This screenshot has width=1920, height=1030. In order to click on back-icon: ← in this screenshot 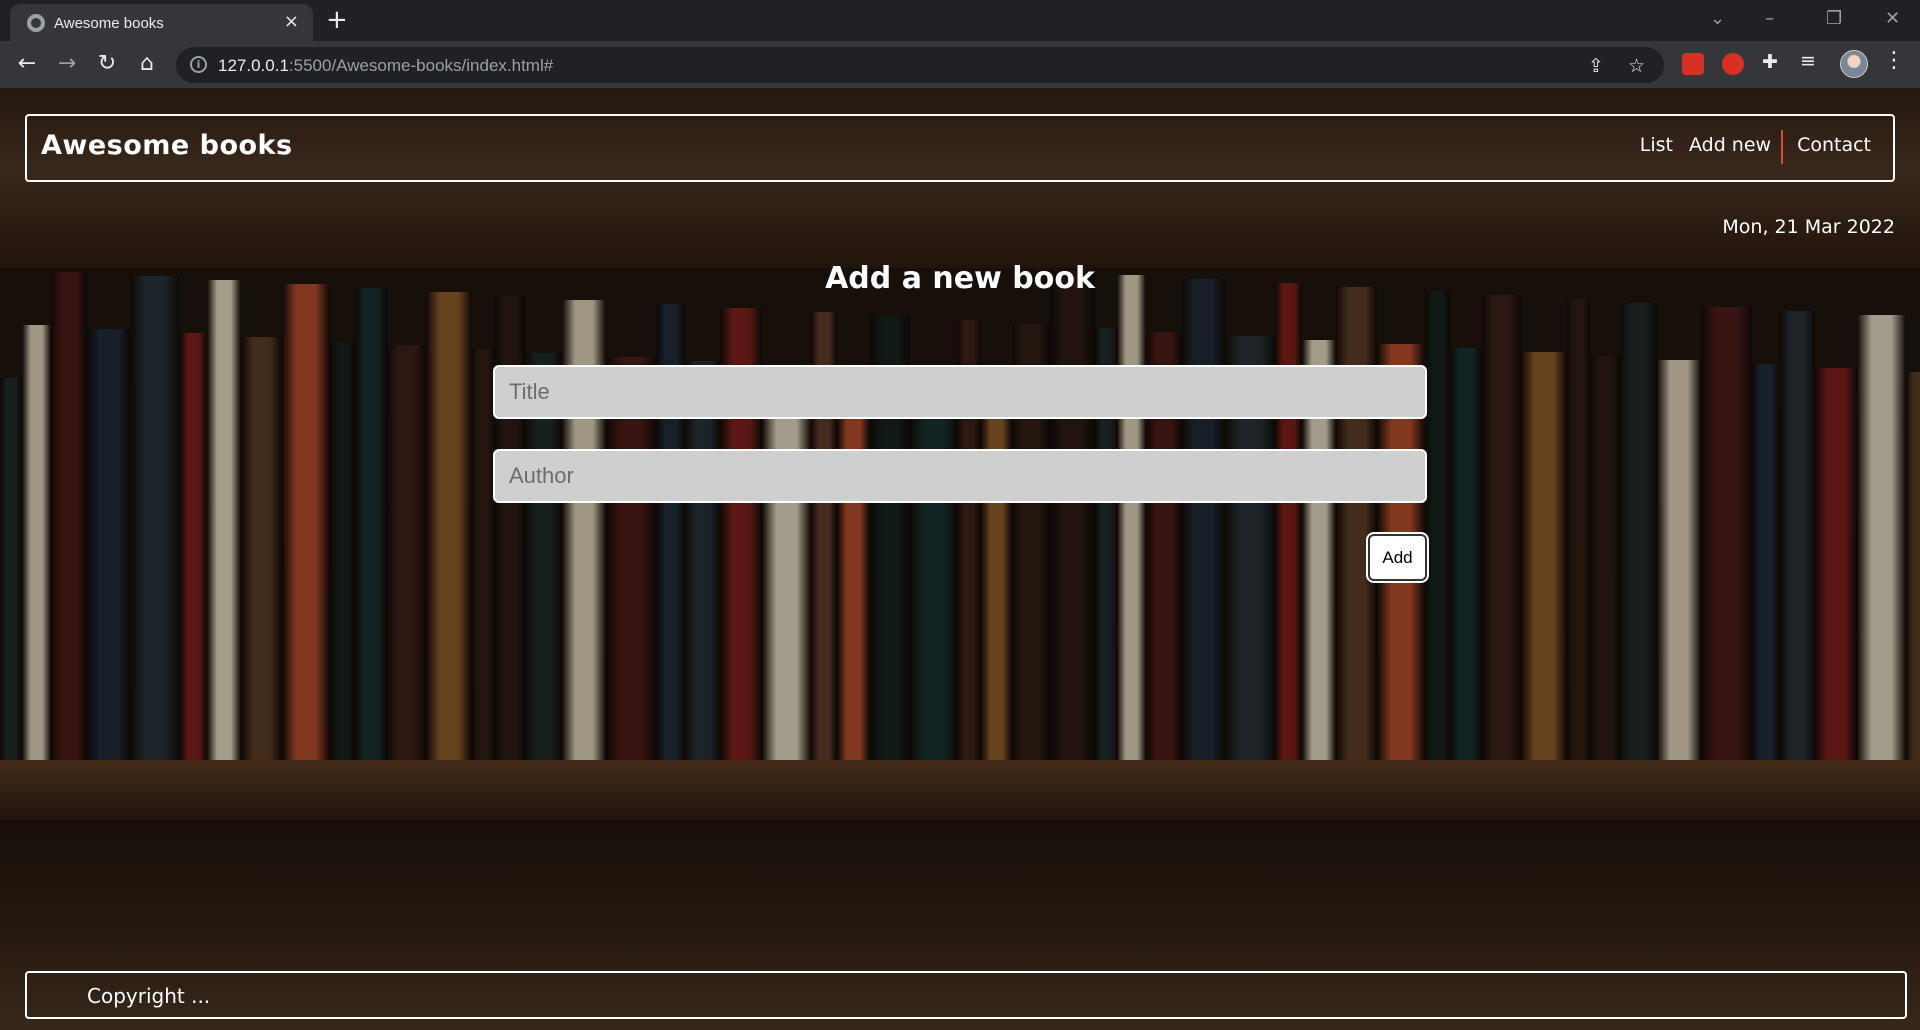, I will do `click(27, 64)`.